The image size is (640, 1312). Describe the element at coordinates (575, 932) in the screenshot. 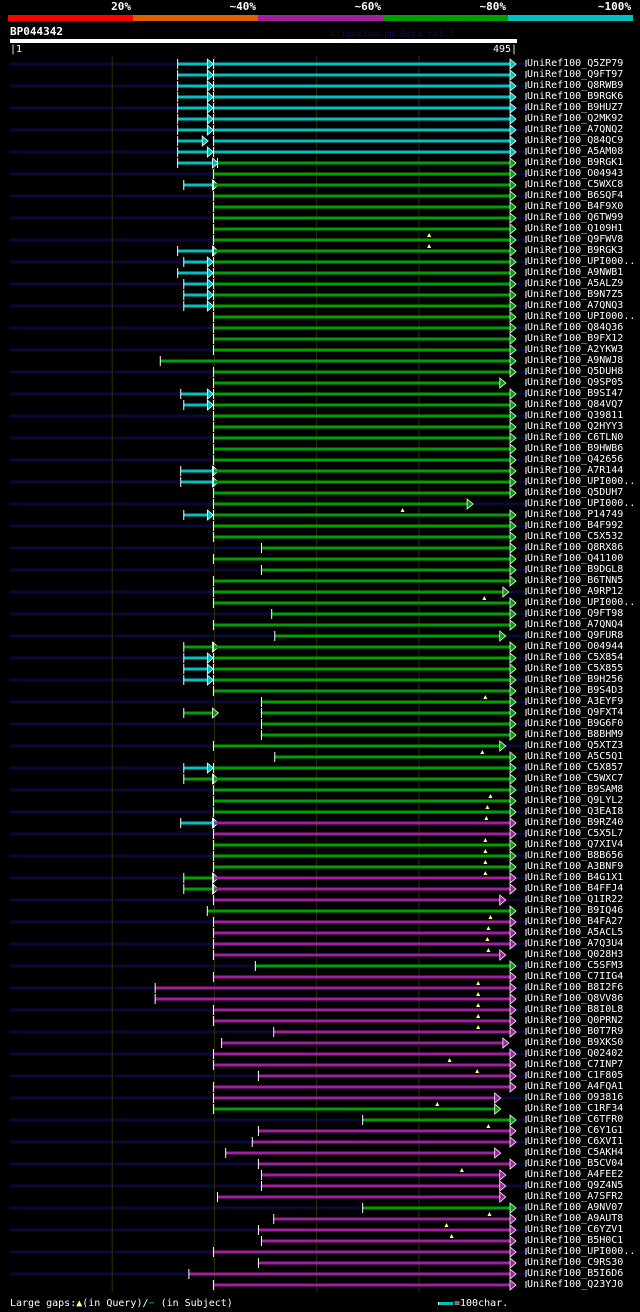

I see `hit-label: UniRef100_A5ACL5` at that location.